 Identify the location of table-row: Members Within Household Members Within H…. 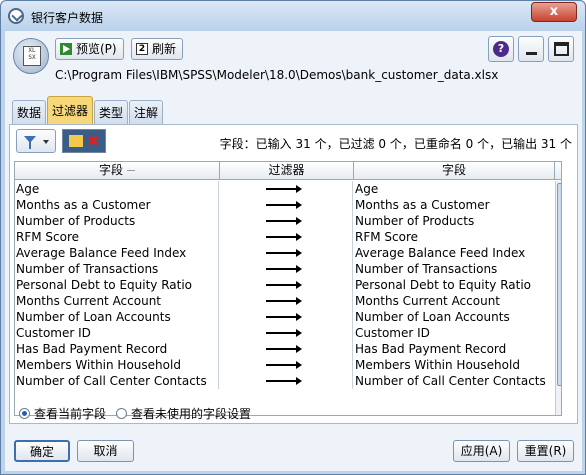
(288, 365).